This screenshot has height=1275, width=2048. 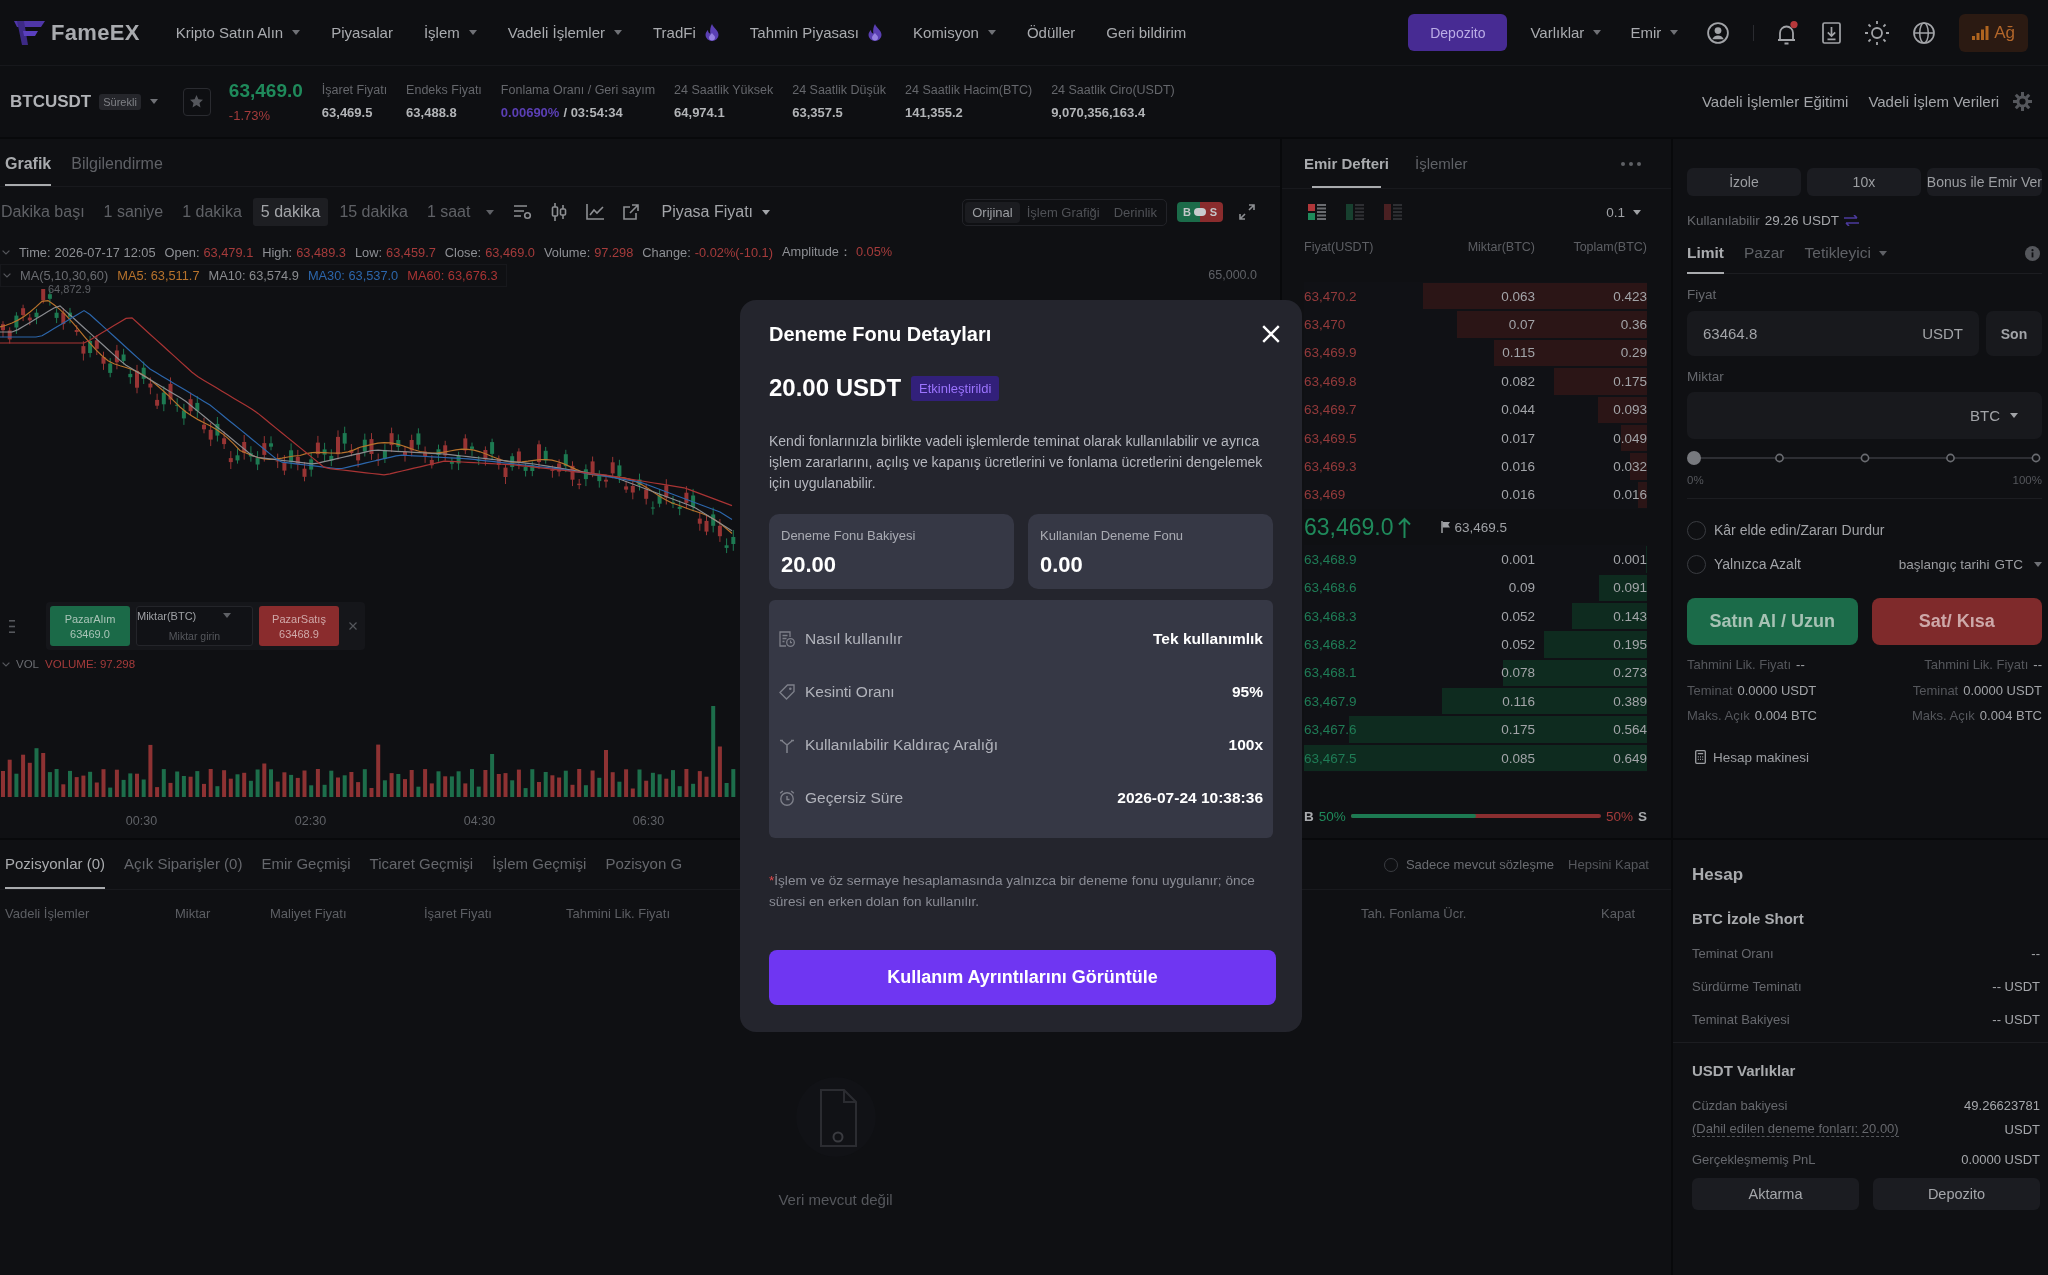 What do you see at coordinates (1458, 32) in the screenshot?
I see `deposit-button: Depozito` at bounding box center [1458, 32].